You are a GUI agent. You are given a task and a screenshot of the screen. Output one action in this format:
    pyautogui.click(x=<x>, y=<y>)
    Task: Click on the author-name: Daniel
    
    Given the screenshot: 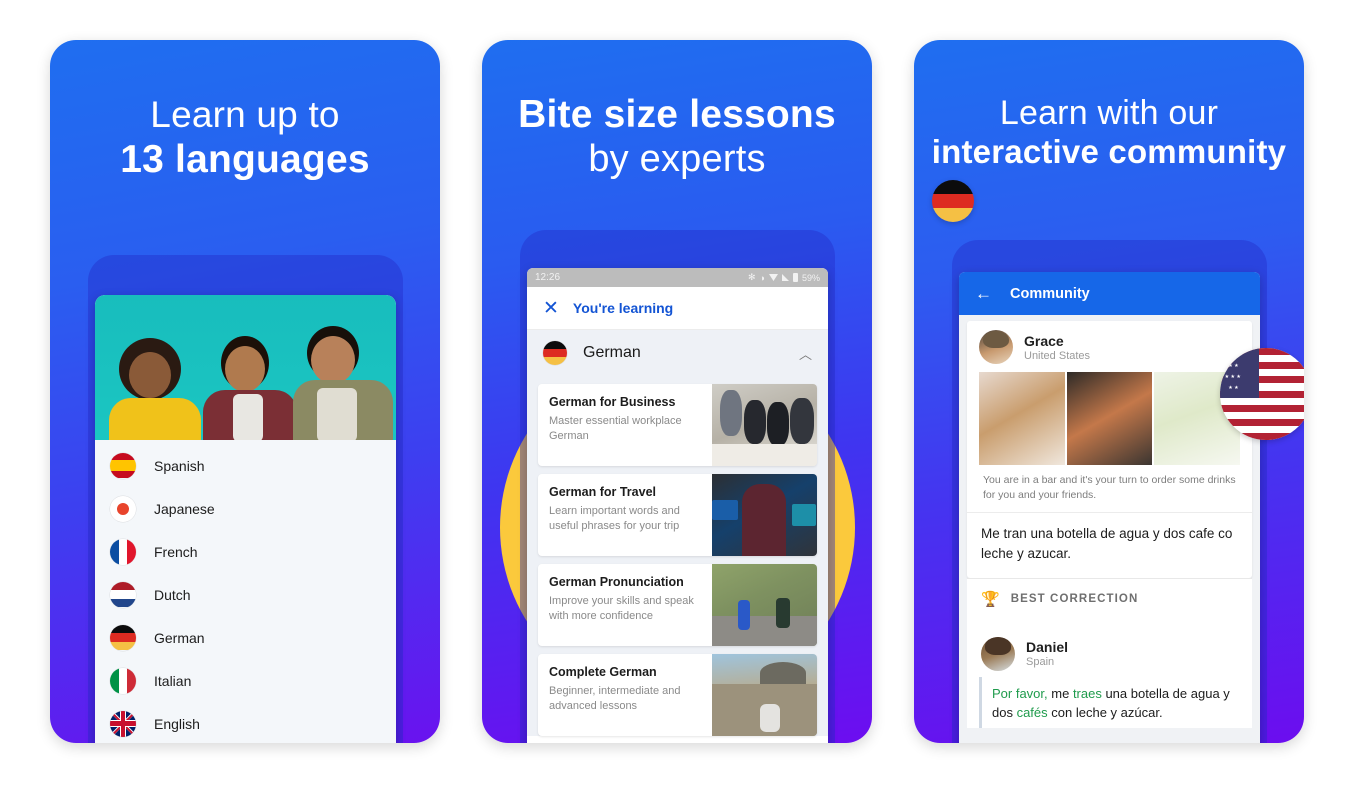 What is the action you would take?
    pyautogui.click(x=1047, y=647)
    